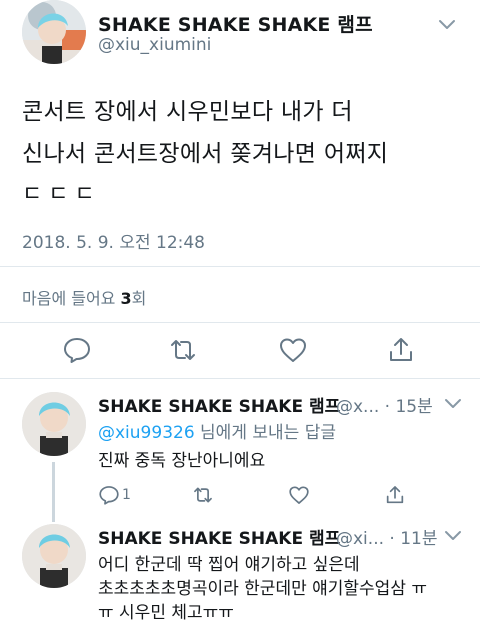 Image resolution: width=480 pixels, height=627 pixels. What do you see at coordinates (154, 45) in the screenshot?
I see `user-handle: @xiu_xiumini` at bounding box center [154, 45].